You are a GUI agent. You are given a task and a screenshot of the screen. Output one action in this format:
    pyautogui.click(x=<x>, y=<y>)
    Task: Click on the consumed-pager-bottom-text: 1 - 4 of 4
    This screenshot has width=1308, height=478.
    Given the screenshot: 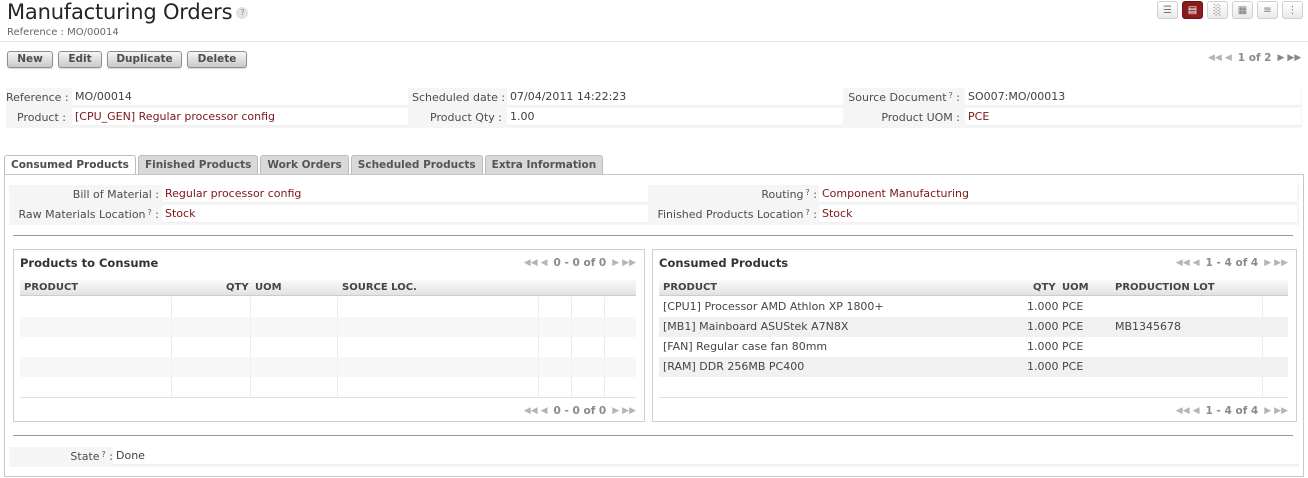 What is the action you would take?
    pyautogui.click(x=1232, y=411)
    